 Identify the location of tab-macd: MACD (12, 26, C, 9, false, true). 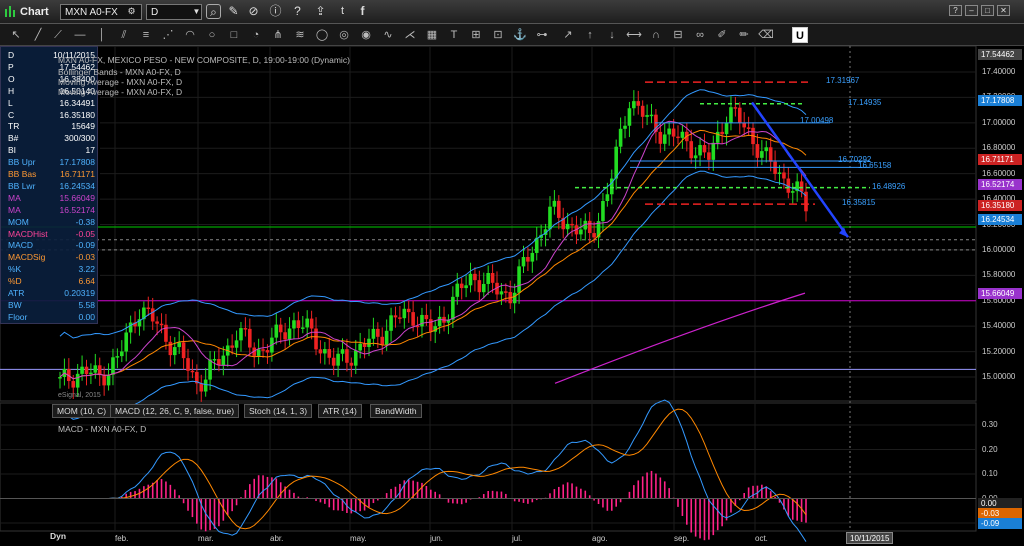
(175, 411).